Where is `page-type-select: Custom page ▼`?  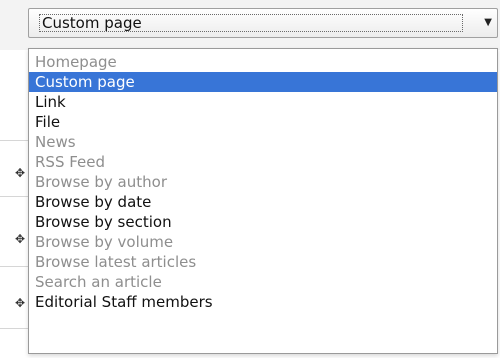 page-type-select: Custom page ▼ is located at coordinates (263, 23).